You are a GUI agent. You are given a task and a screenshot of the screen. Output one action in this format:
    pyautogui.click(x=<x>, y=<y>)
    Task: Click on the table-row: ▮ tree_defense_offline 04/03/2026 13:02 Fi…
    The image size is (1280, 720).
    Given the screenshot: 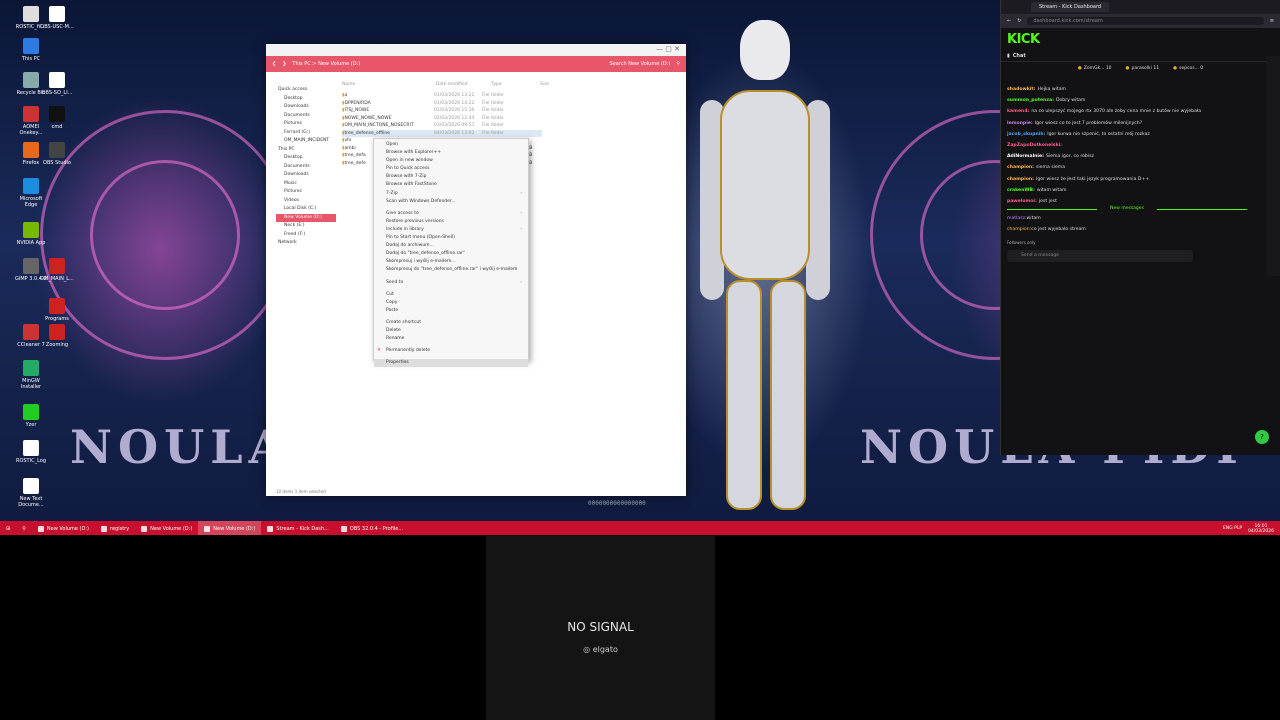 What is the action you would take?
    pyautogui.click(x=442, y=133)
    